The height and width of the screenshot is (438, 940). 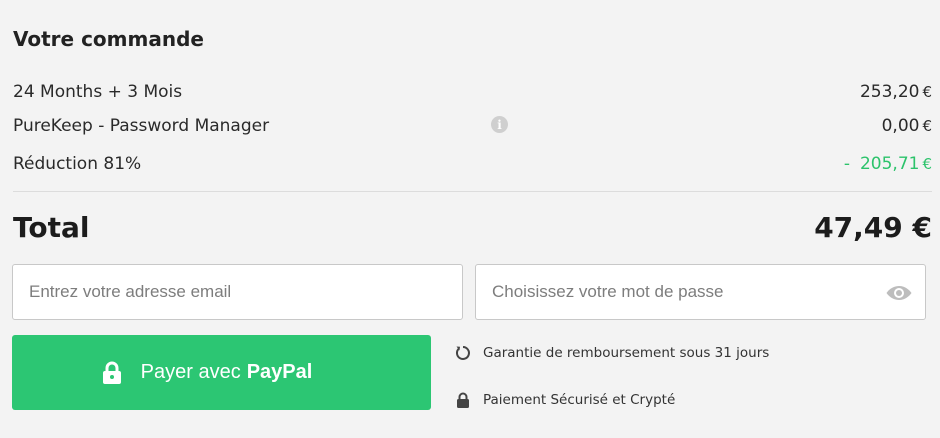 What do you see at coordinates (77, 164) in the screenshot?
I see `order-line-label: Réduction 81%` at bounding box center [77, 164].